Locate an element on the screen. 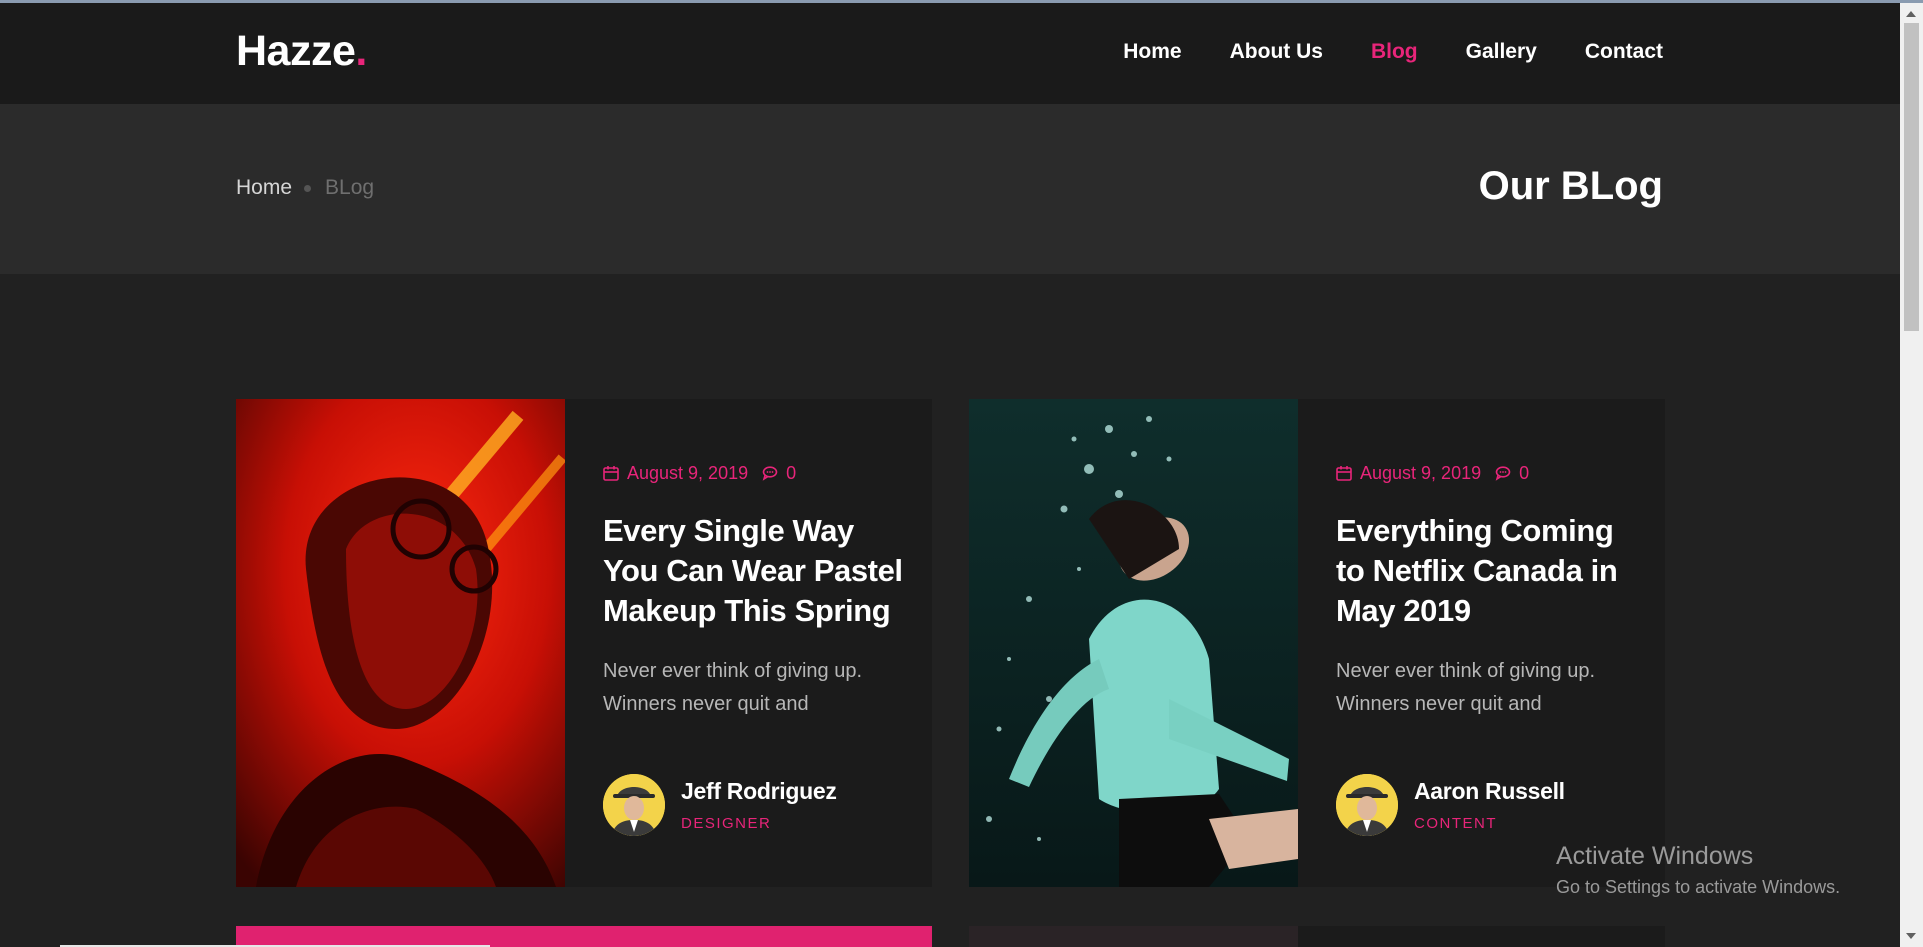  post-author: Aaron Russell CONTENT is located at coordinates (1450, 805).